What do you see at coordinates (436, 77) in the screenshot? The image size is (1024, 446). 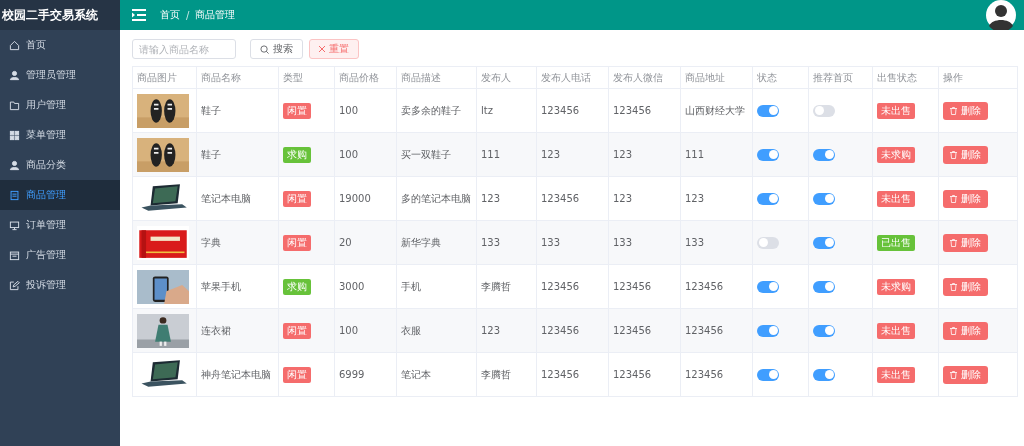 I see `column-header: 商品描述` at bounding box center [436, 77].